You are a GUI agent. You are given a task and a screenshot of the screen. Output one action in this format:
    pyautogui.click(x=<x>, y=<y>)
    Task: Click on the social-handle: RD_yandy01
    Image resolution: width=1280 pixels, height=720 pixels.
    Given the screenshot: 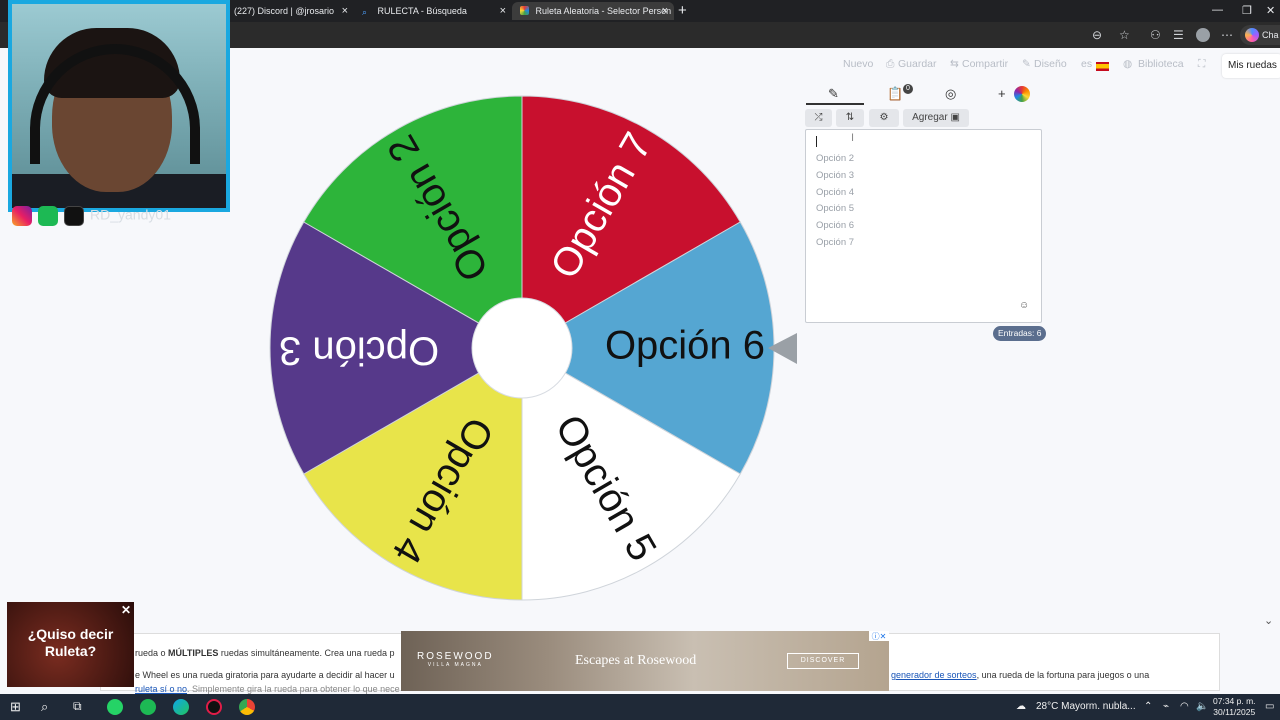 What is the action you would take?
    pyautogui.click(x=130, y=214)
    